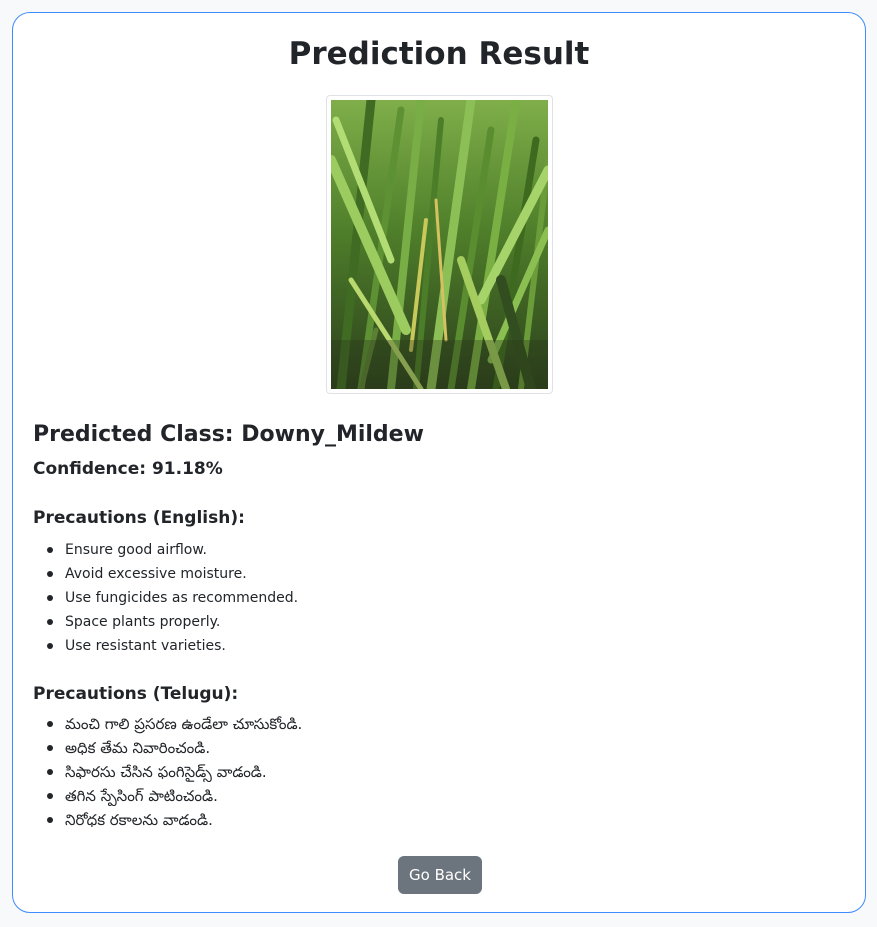  I want to click on list-item: Space plants properly., so click(165, 622).